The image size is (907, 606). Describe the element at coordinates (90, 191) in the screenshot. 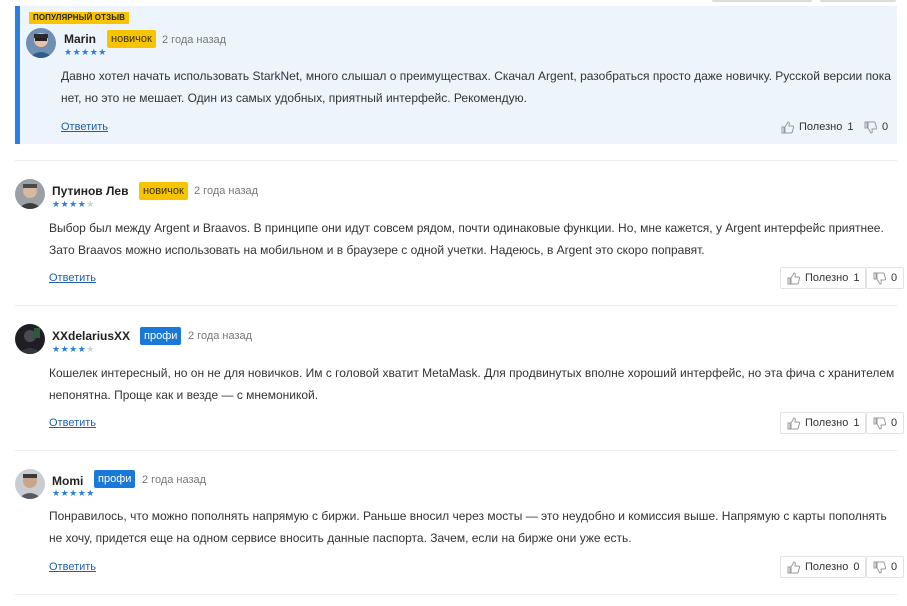

I see `review-author: Путинов Лев` at that location.